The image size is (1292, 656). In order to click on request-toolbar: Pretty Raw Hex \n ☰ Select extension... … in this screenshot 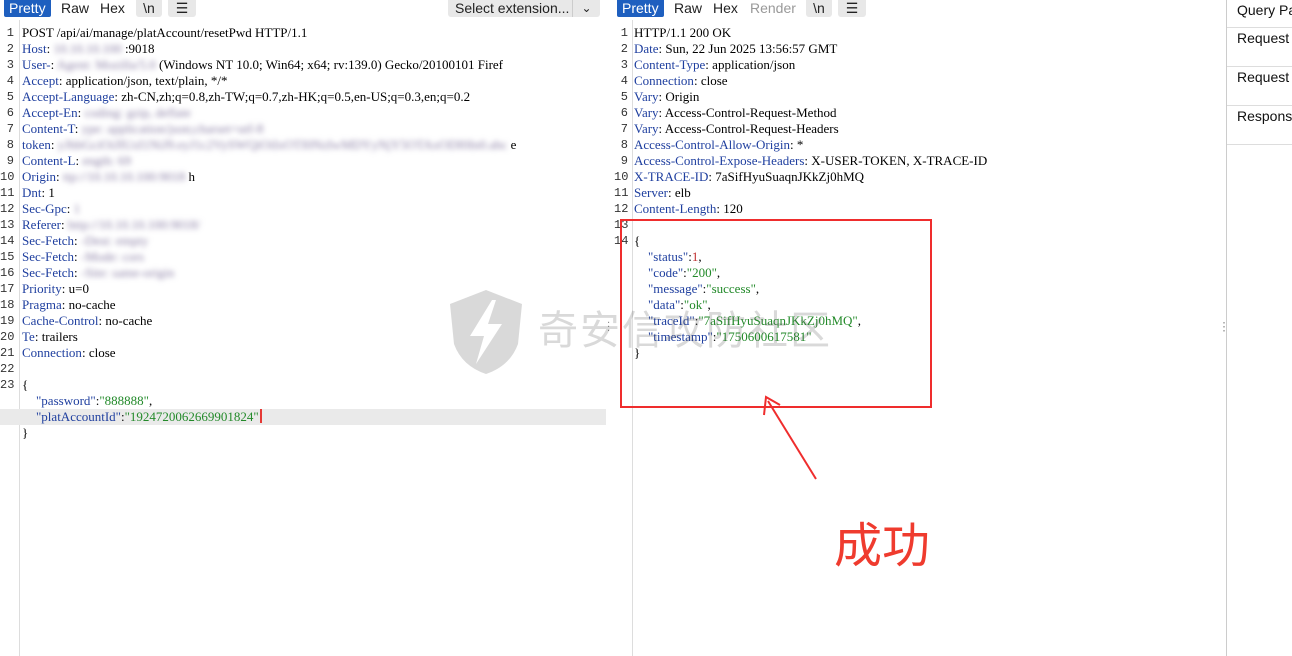, I will do `click(303, 9)`.